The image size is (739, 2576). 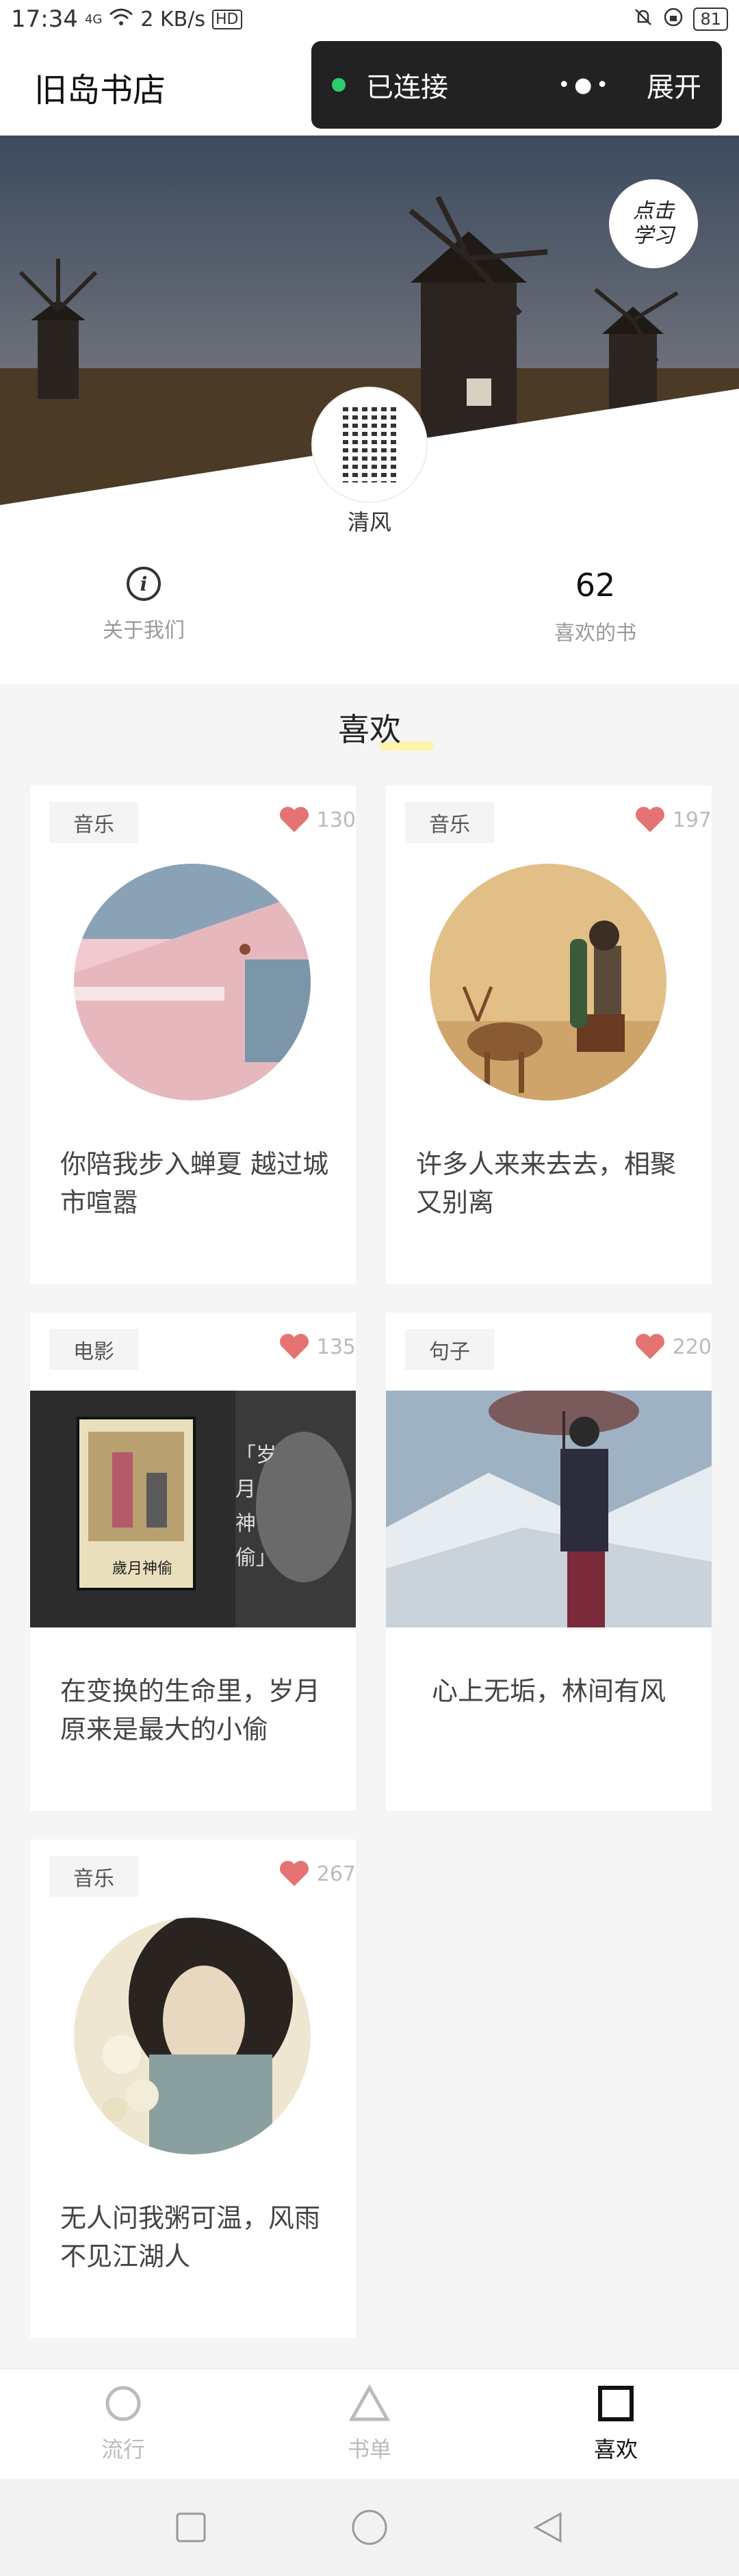 What do you see at coordinates (653, 211) in the screenshot?
I see `badge-line-1: 点击` at bounding box center [653, 211].